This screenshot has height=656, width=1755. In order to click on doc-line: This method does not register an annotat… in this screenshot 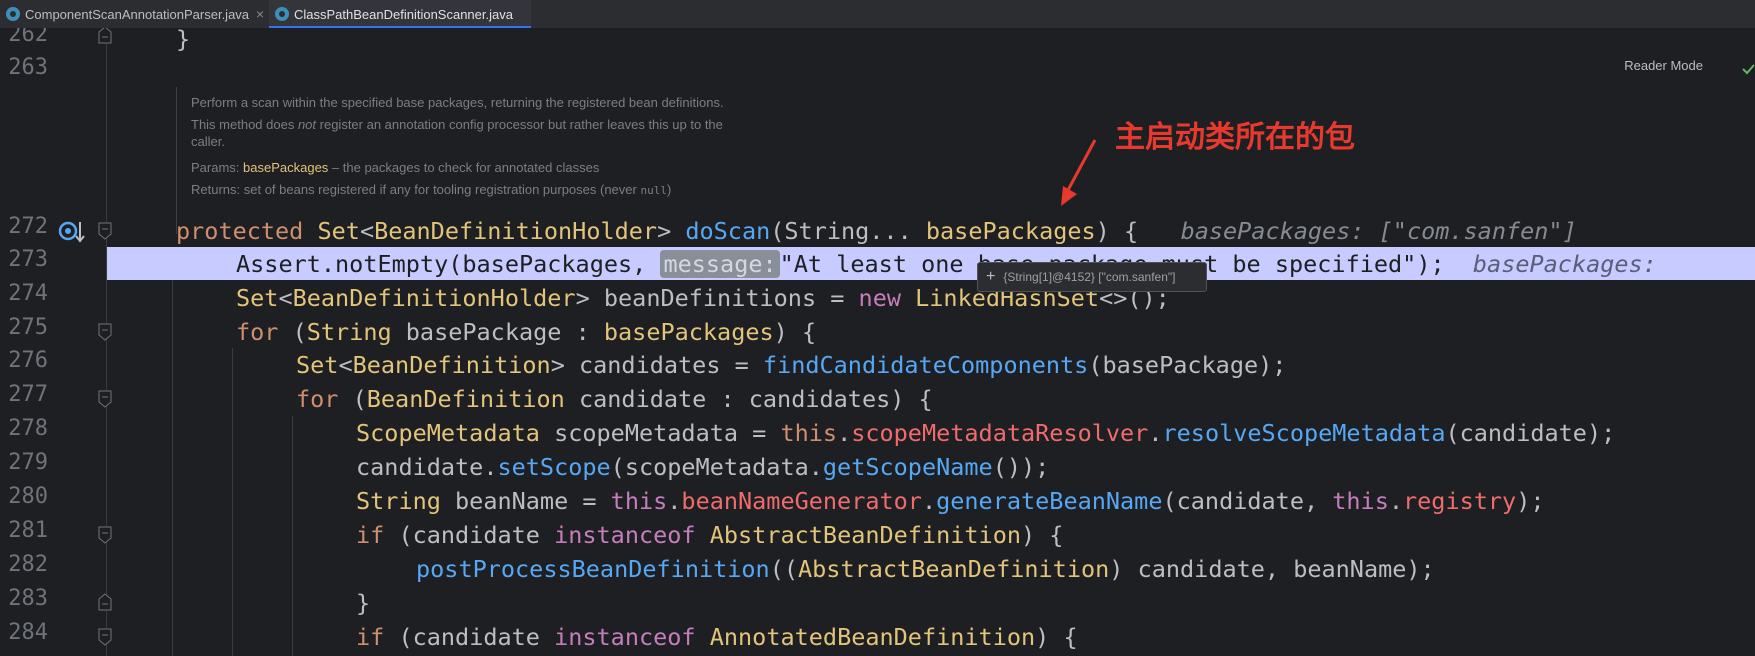, I will do `click(457, 125)`.